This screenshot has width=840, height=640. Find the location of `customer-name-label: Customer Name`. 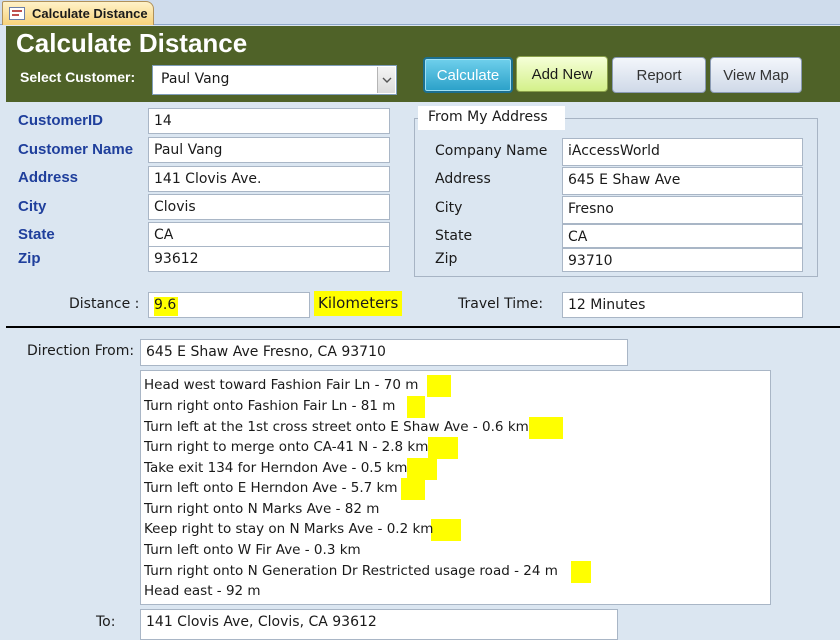

customer-name-label: Customer Name is located at coordinates (76, 149).